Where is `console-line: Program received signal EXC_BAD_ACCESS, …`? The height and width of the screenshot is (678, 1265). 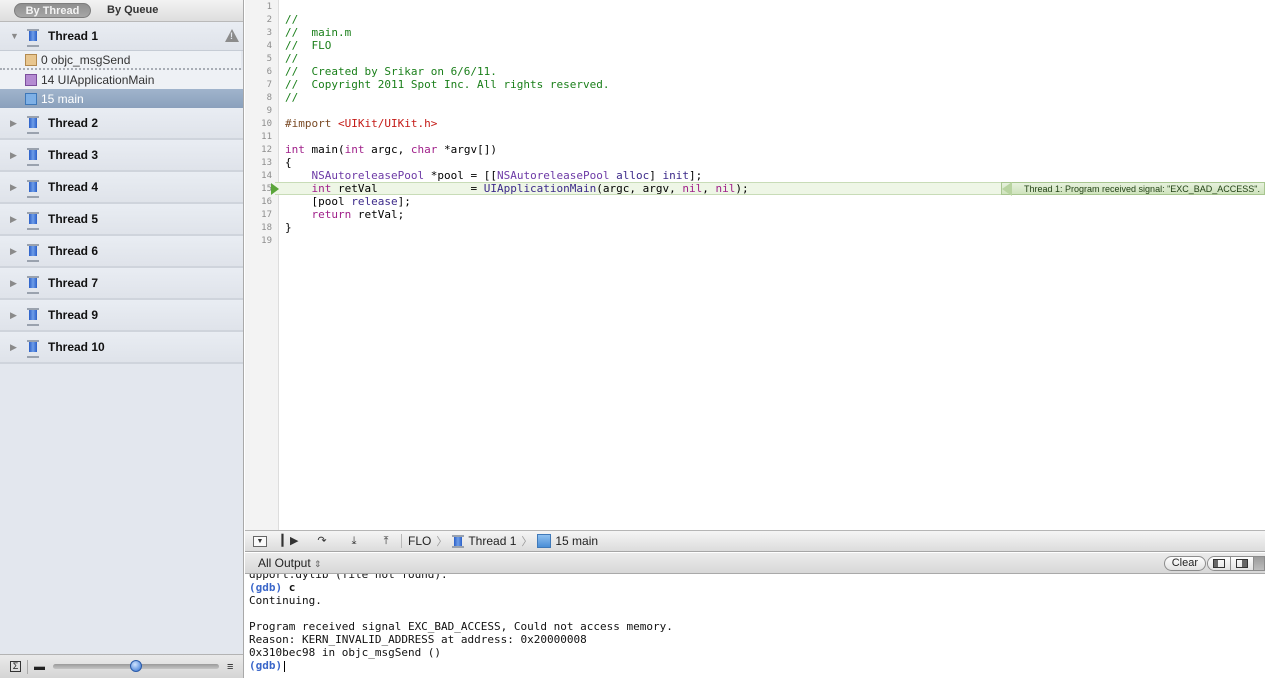
console-line: Program received signal EXC_BAD_ACCESS, … is located at coordinates (461, 626).